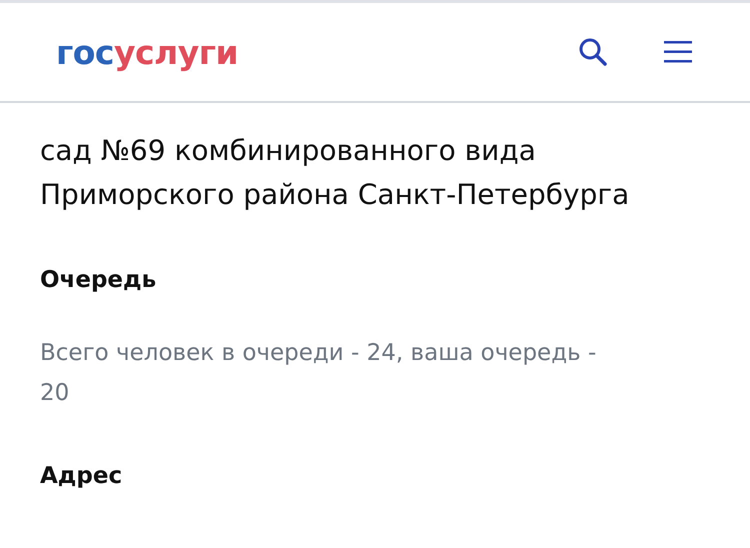 The image size is (750, 548). What do you see at coordinates (678, 52) in the screenshot?
I see `menu-icon` at bounding box center [678, 52].